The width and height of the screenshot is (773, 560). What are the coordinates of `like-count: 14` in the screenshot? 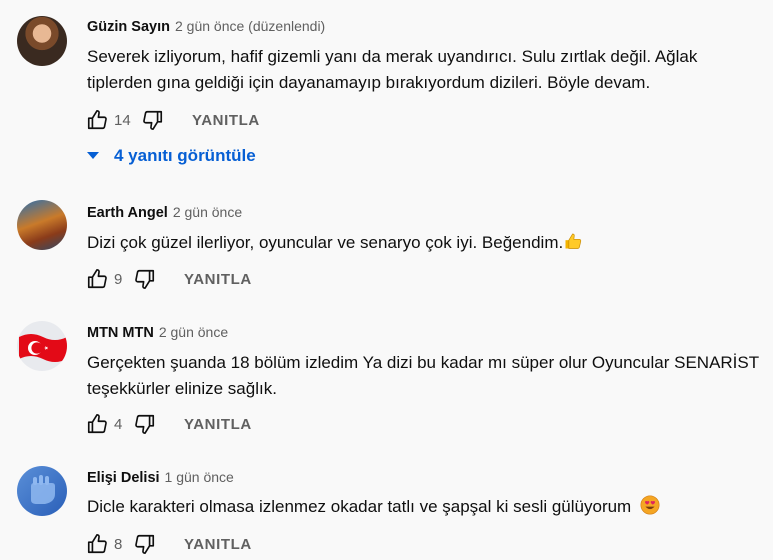 It's located at (122, 120).